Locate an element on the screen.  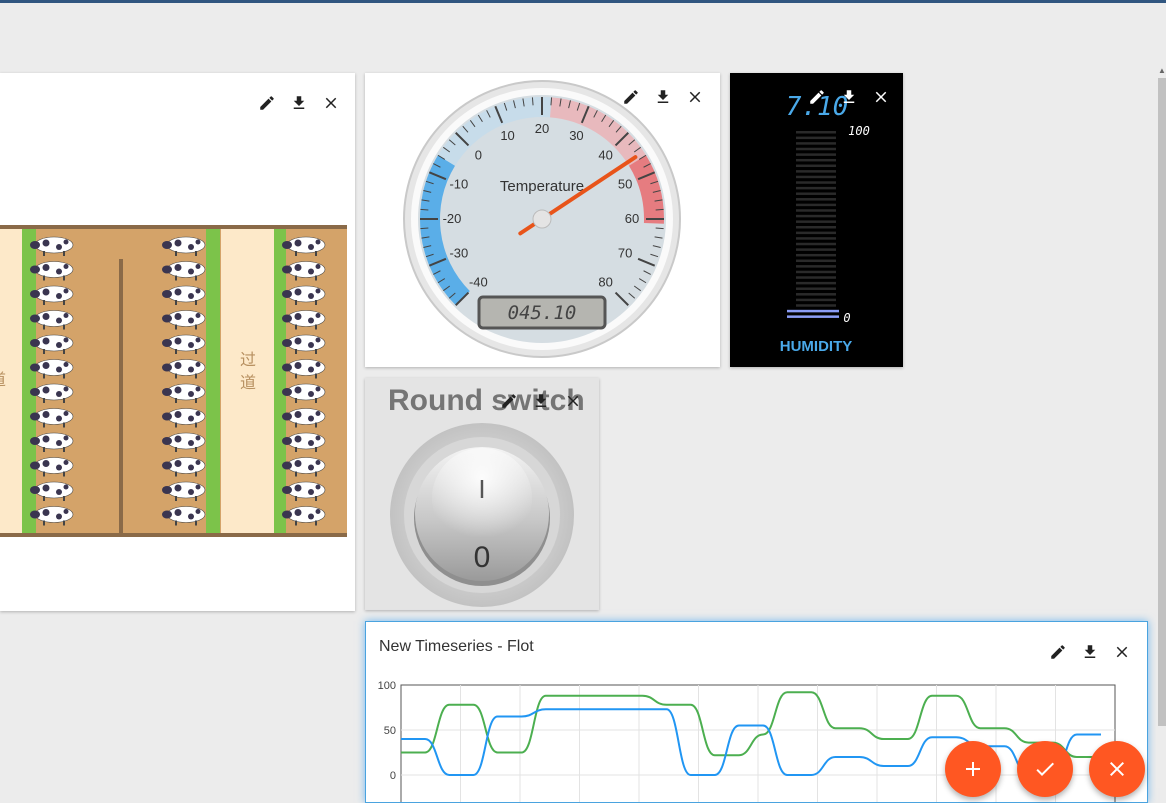
humidity-min-label: 0 is located at coordinates (846, 318).